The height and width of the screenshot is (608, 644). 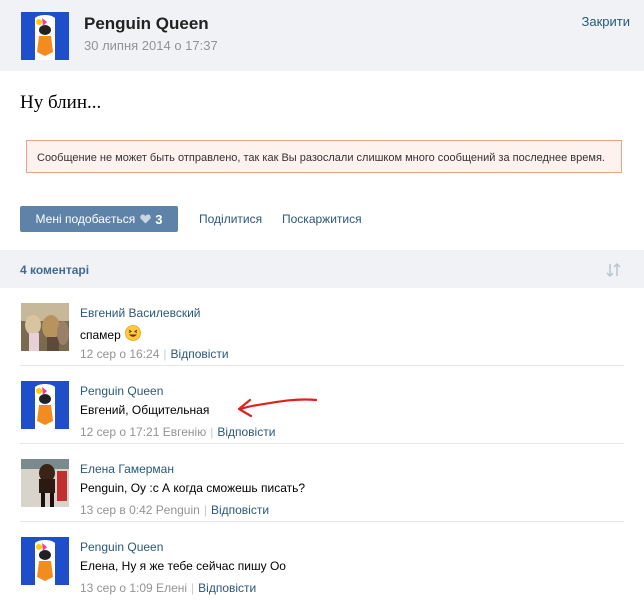 I want to click on like-button: Мені подобається 3, so click(x=99, y=219).